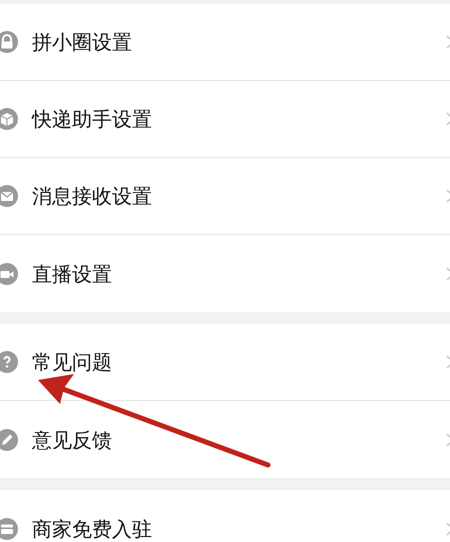 This screenshot has height=542, width=450. I want to click on item-label: 意见反馈, so click(72, 440).